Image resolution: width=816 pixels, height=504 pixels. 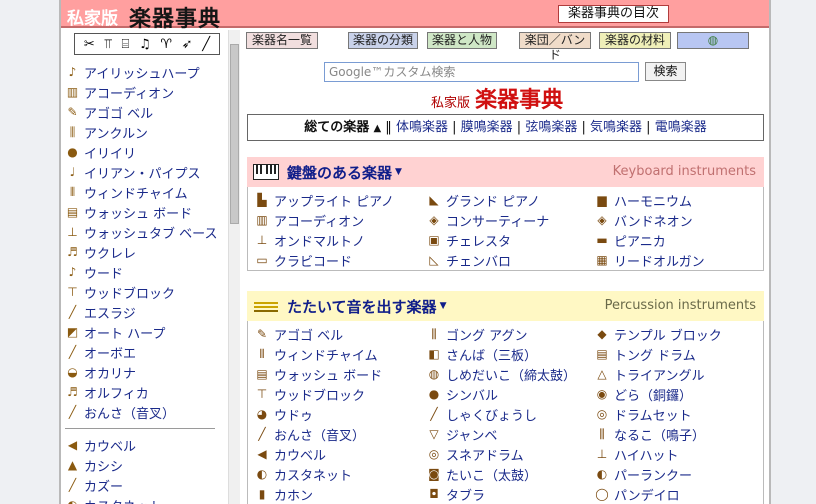 What do you see at coordinates (653, 202) in the screenshot?
I see `instrument-label: ハーモニウム` at bounding box center [653, 202].